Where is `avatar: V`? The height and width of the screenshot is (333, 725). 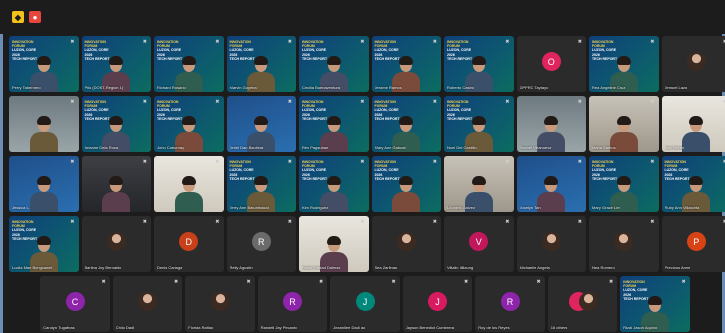
avatar: V is located at coordinates (479, 242).